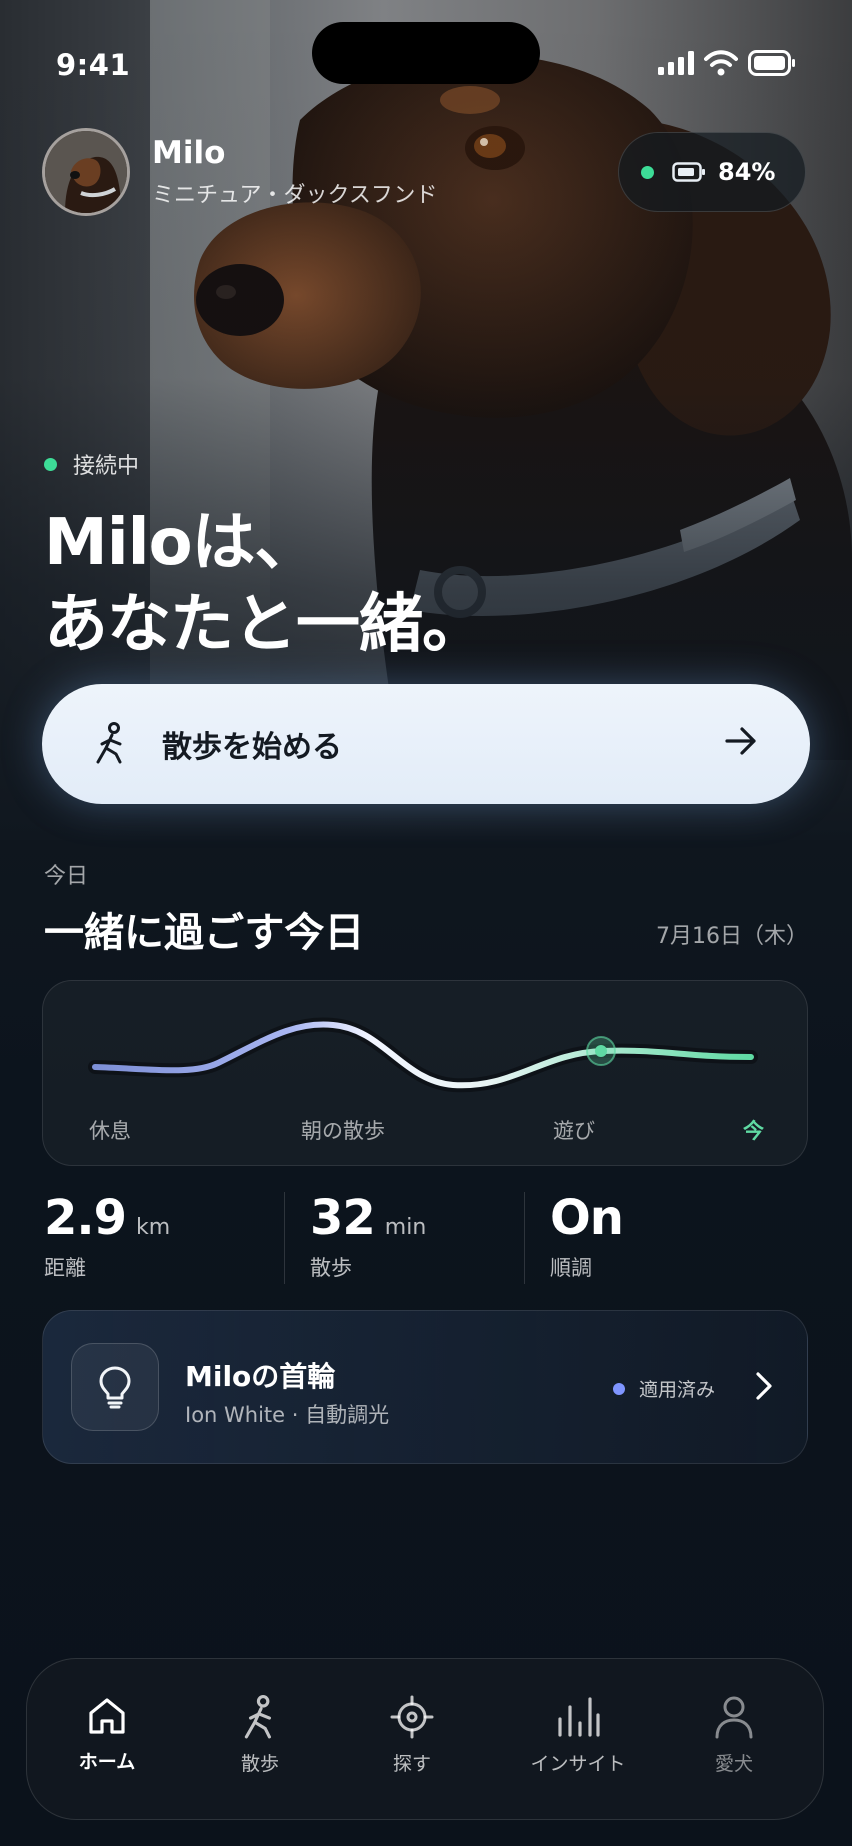 The height and width of the screenshot is (1846, 852). I want to click on walk-icon, so click(257, 1717).